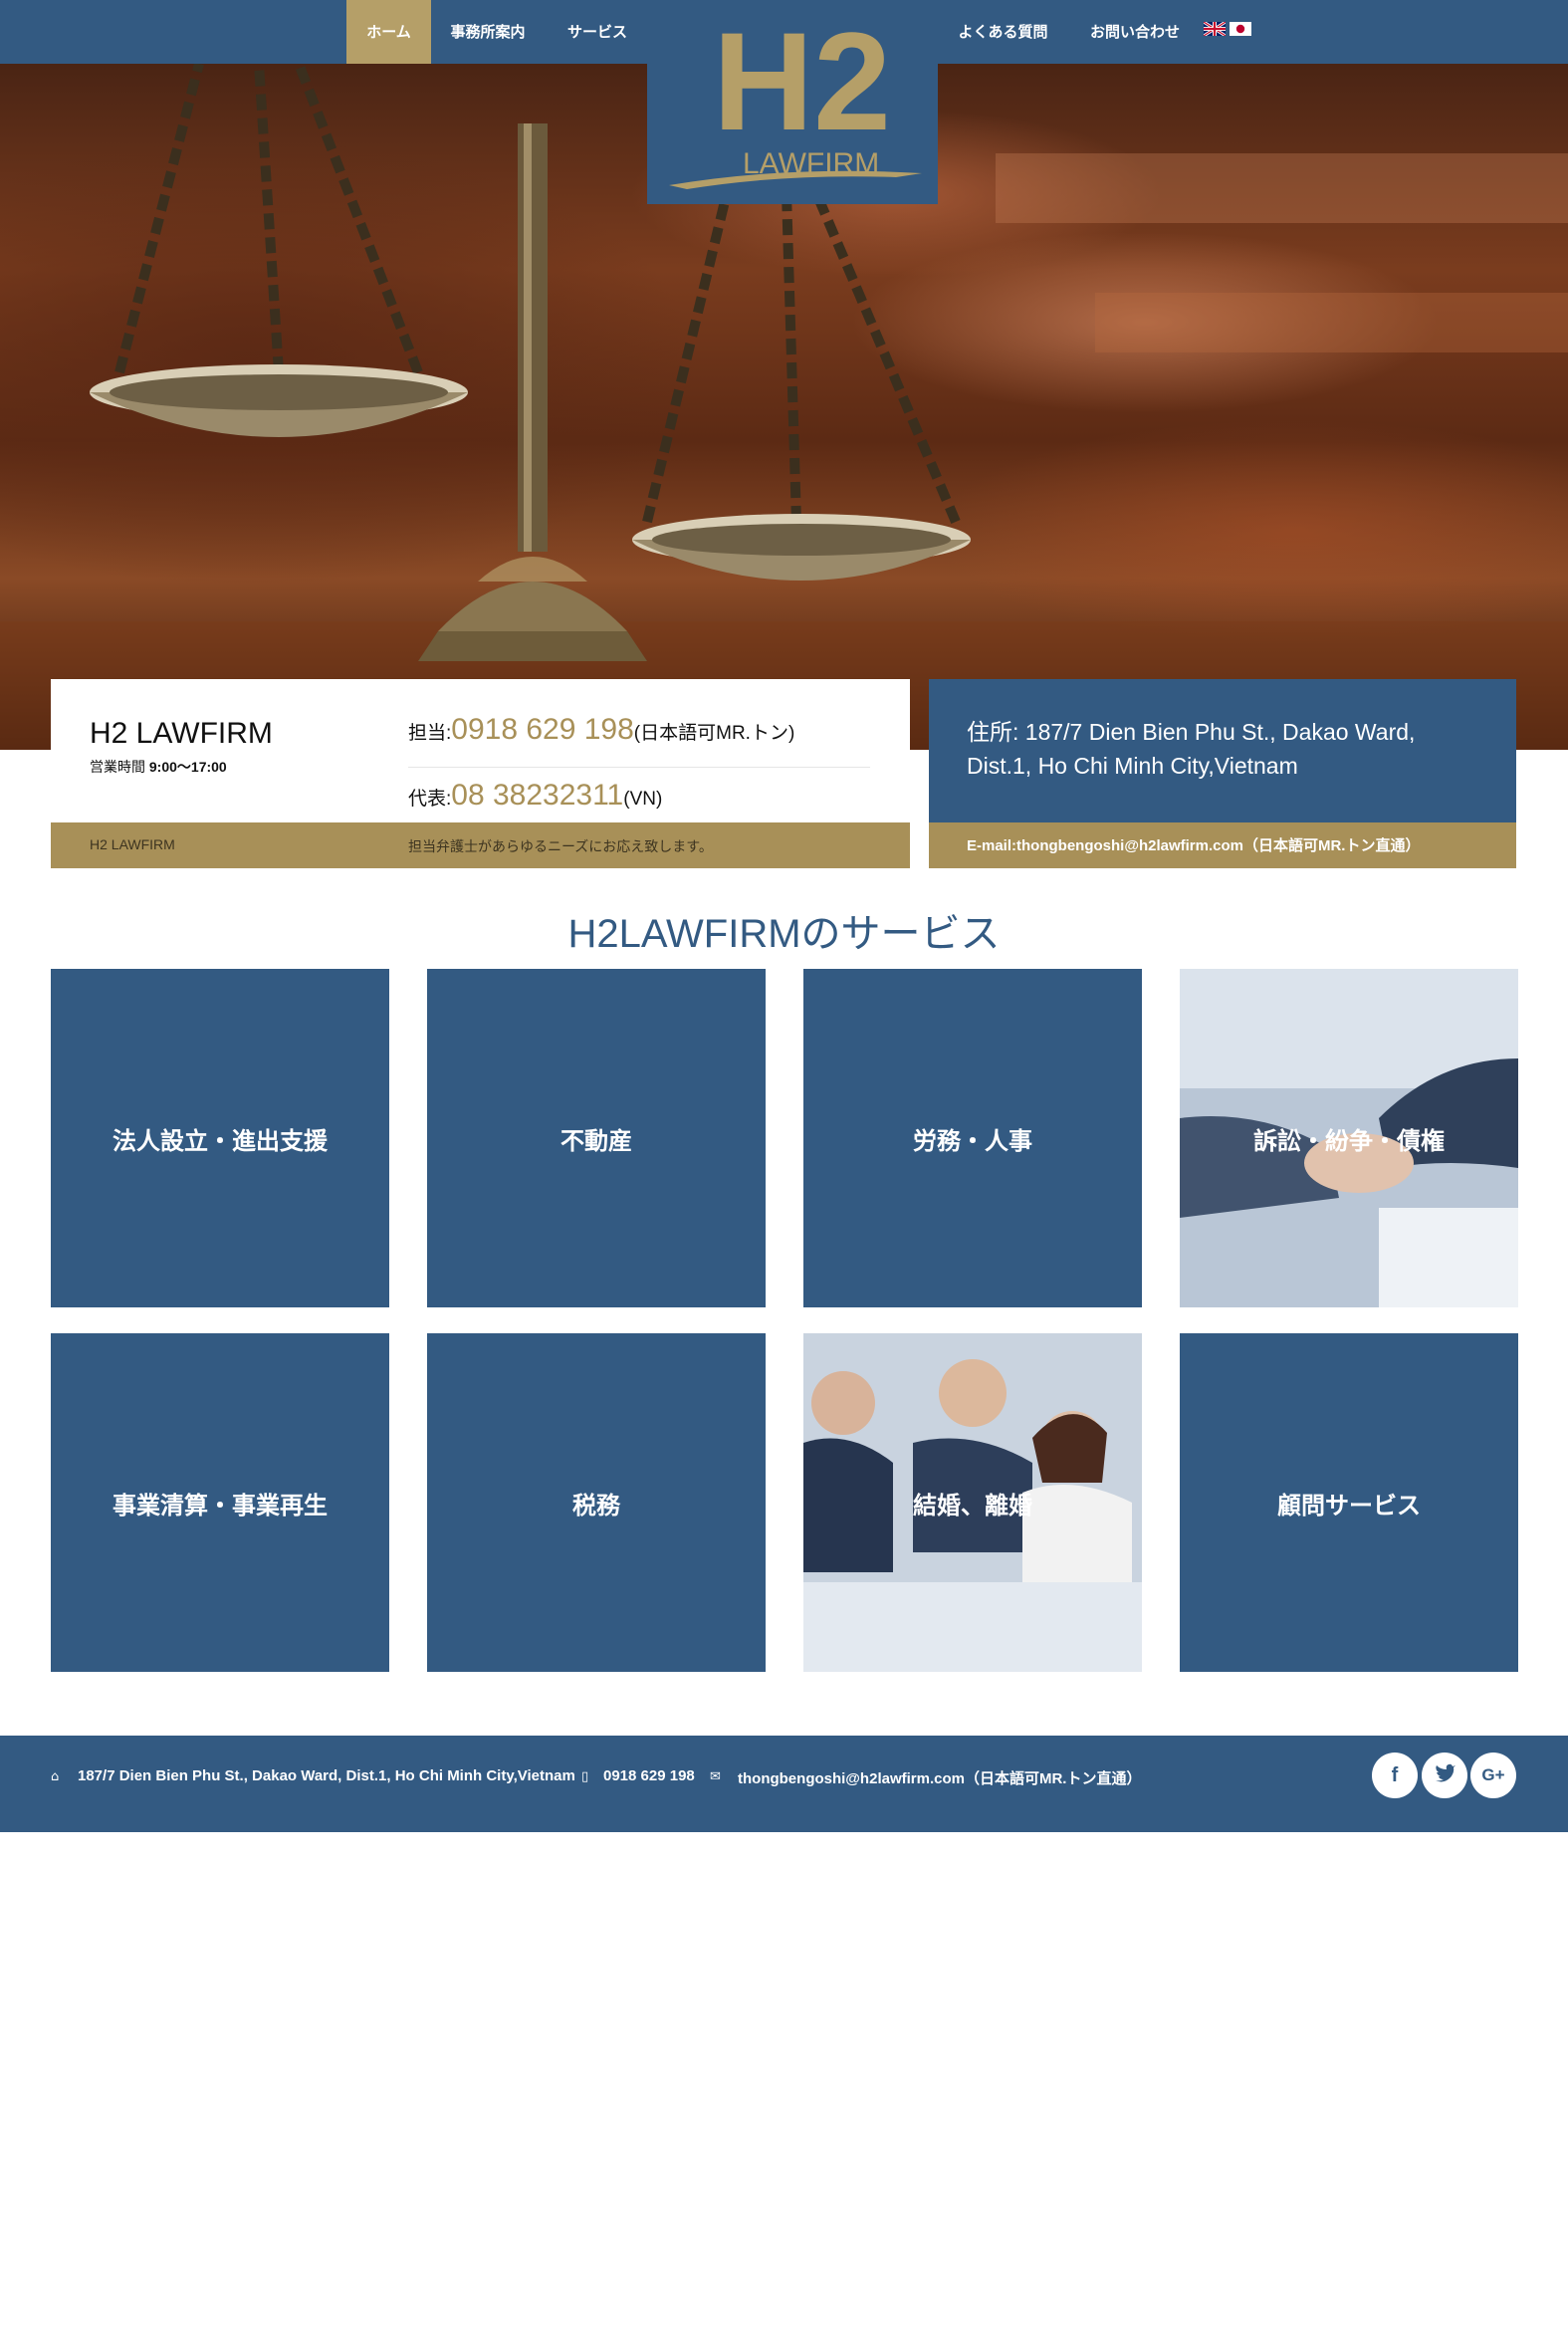 This screenshot has height=2337, width=1568. What do you see at coordinates (1493, 1776) in the screenshot?
I see `google-plus-icon: G+` at bounding box center [1493, 1776].